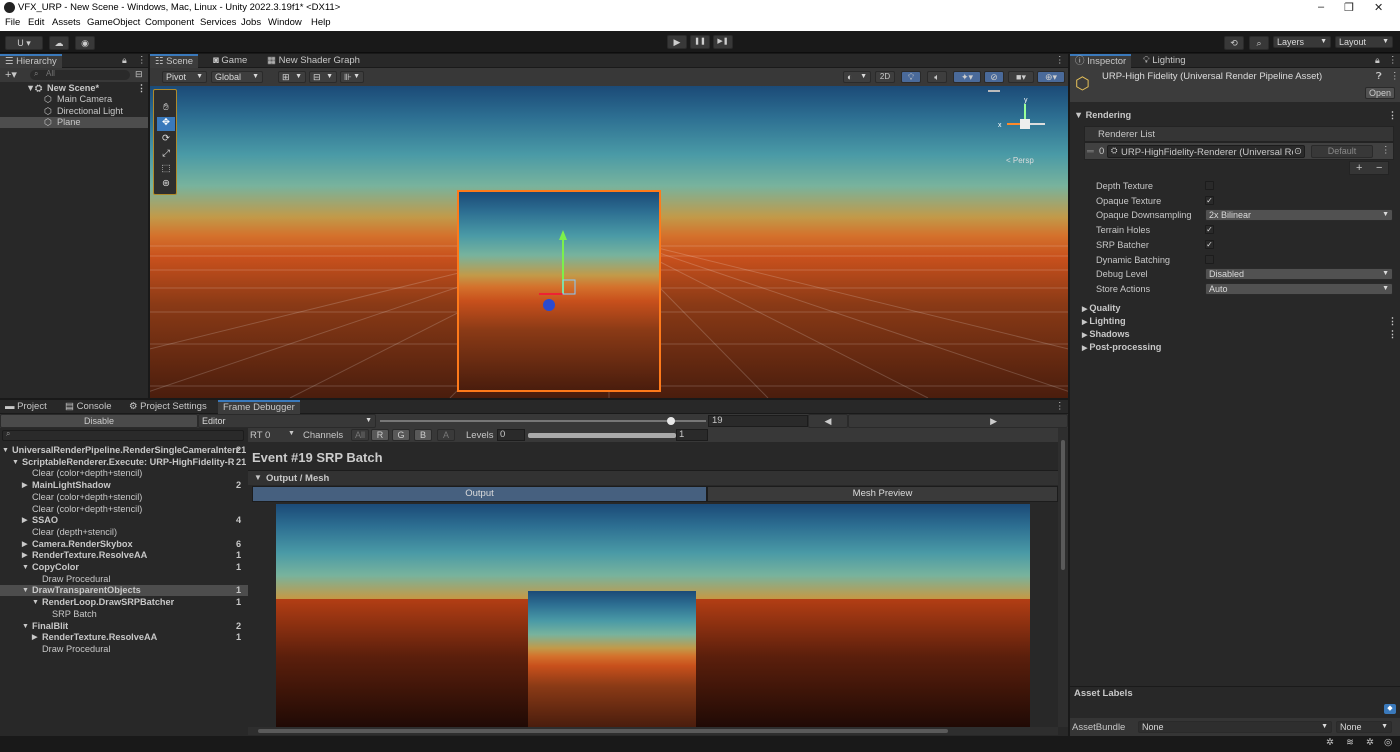 This screenshot has height=752, width=1400. Describe the element at coordinates (59, 43) in the screenshot. I see `cloud-icon: ☁` at that location.